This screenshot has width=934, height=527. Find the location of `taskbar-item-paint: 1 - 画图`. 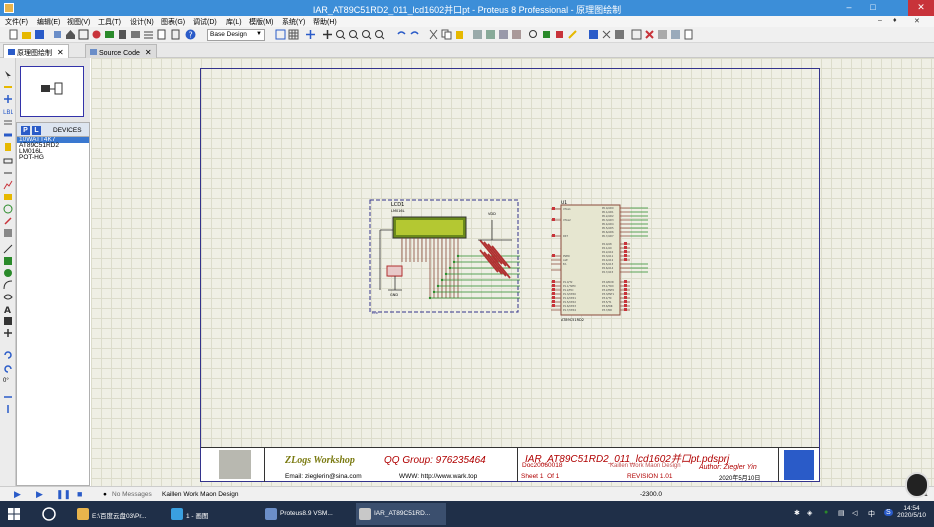

taskbar-item-paint: 1 - 画图 is located at coordinates (211, 514).